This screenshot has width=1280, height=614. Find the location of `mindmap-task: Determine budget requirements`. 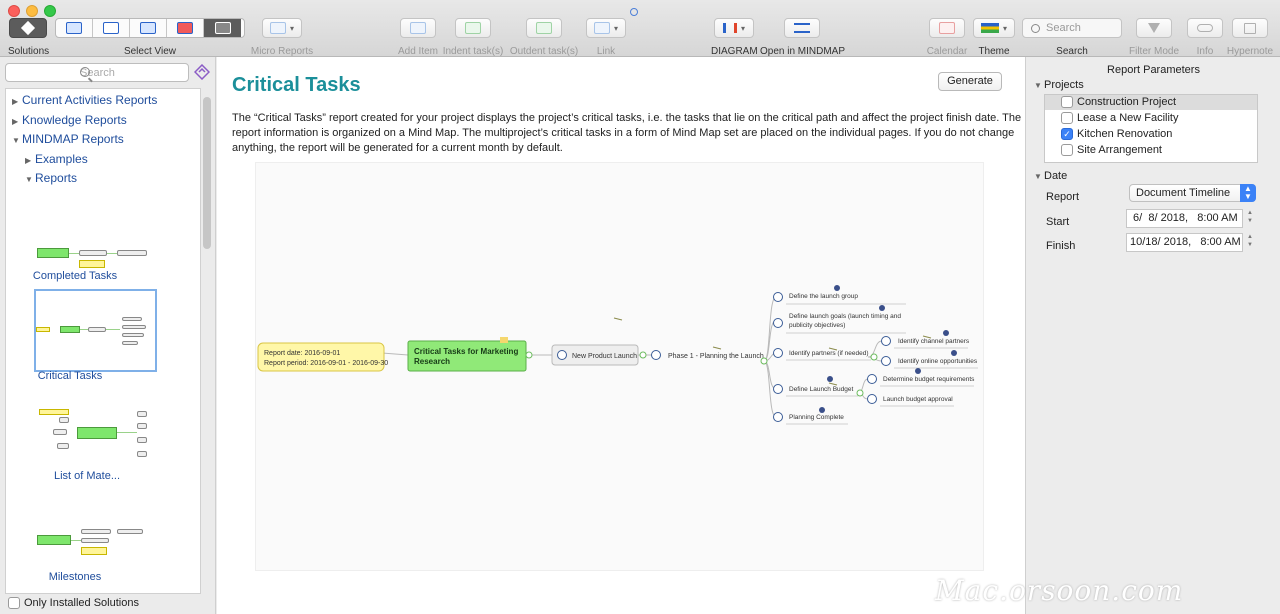

mindmap-task: Determine budget requirements is located at coordinates (929, 379).